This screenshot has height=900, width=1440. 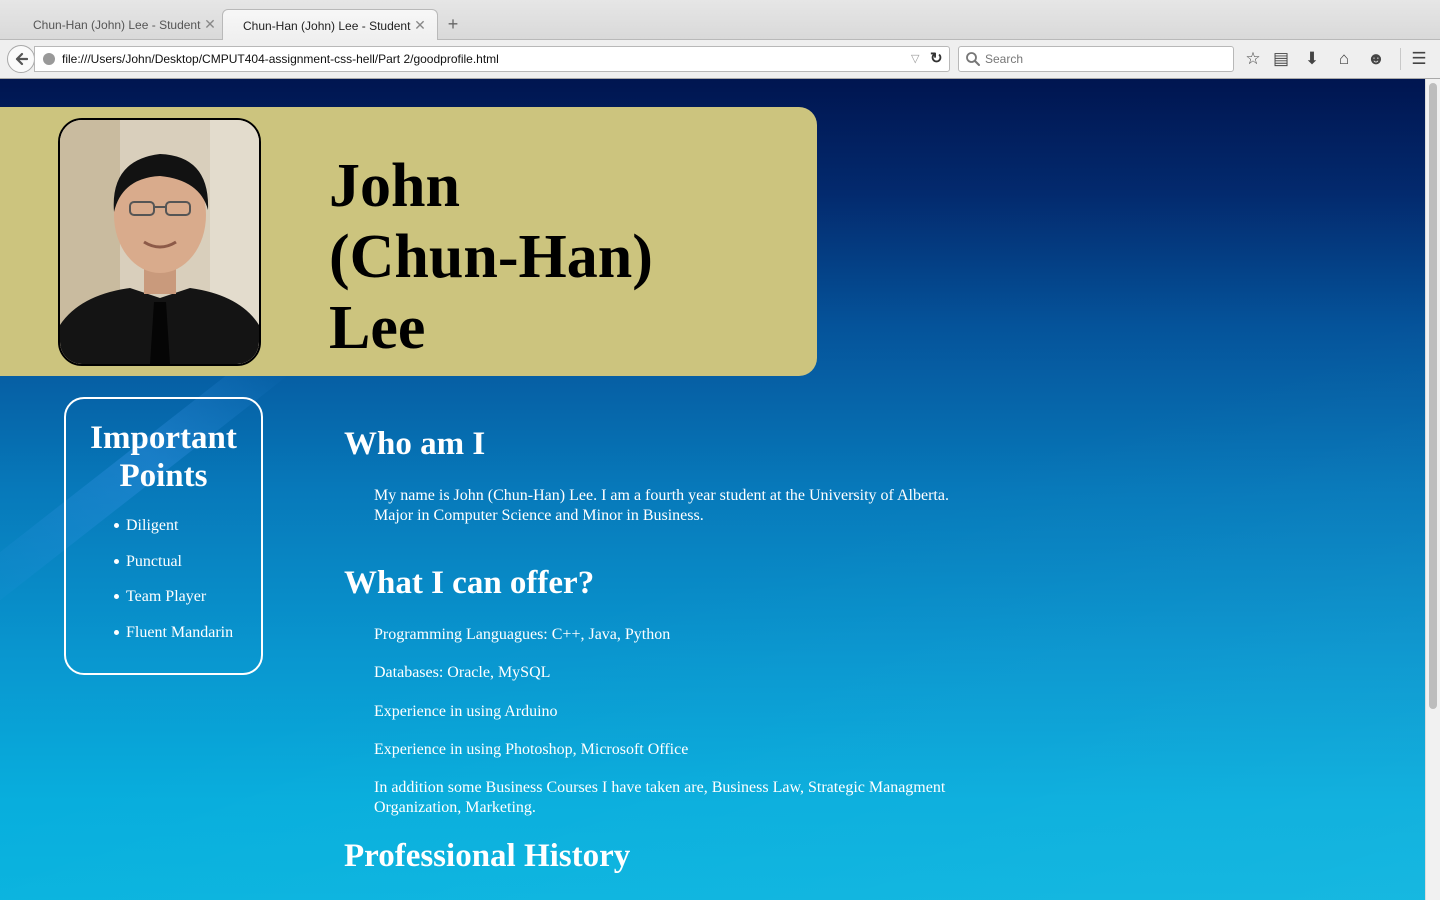 What do you see at coordinates (149, 570) in the screenshot?
I see `list-item: Punctual` at bounding box center [149, 570].